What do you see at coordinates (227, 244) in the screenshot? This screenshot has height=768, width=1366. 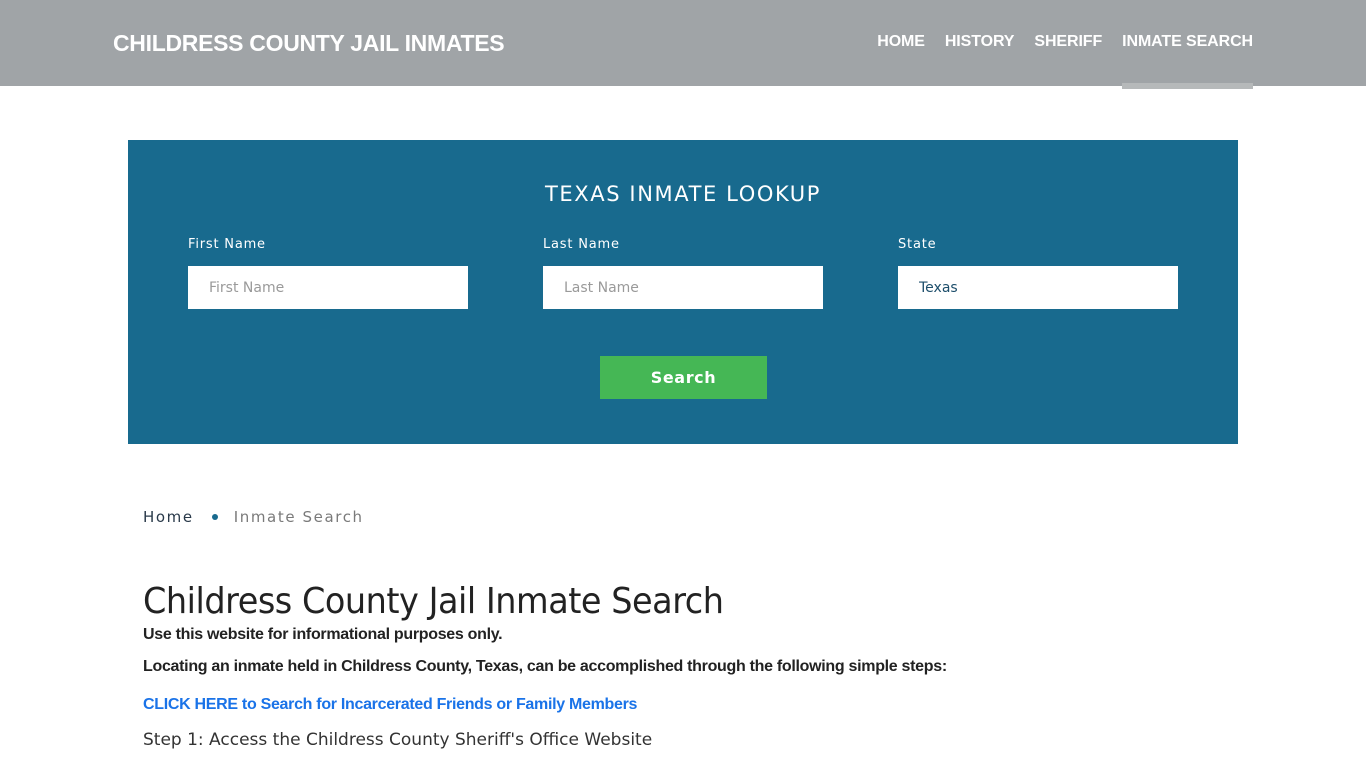 I see `first-name-label: First Name` at bounding box center [227, 244].